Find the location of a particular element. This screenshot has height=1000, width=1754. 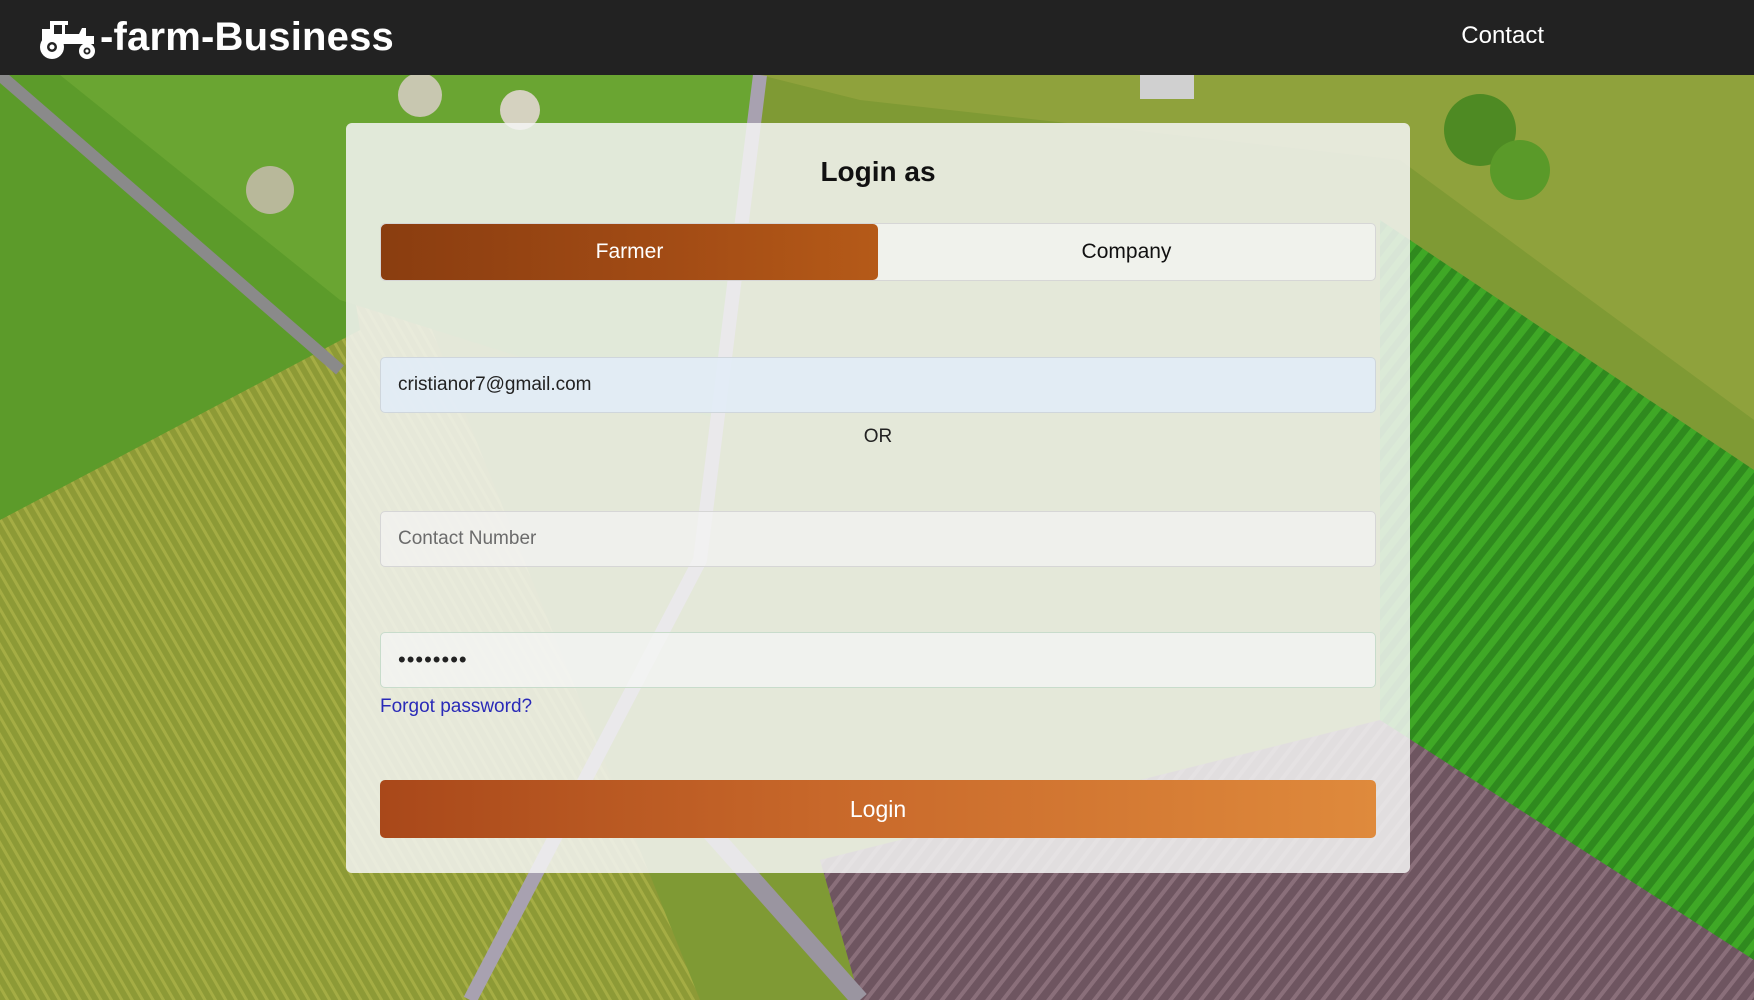

role-farmer-button: Farmer is located at coordinates (629, 252).